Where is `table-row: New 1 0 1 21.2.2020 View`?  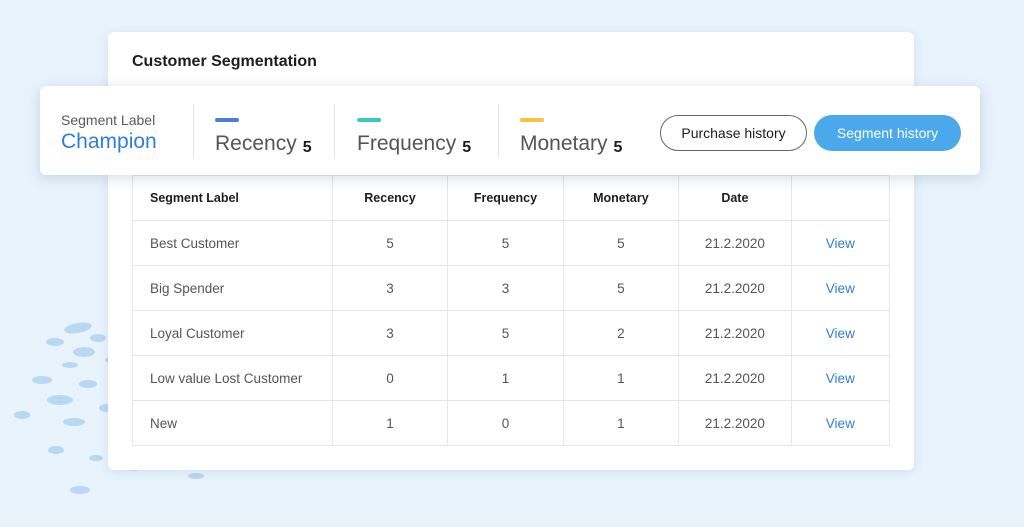
table-row: New 1 0 1 21.2.2020 View is located at coordinates (511, 423).